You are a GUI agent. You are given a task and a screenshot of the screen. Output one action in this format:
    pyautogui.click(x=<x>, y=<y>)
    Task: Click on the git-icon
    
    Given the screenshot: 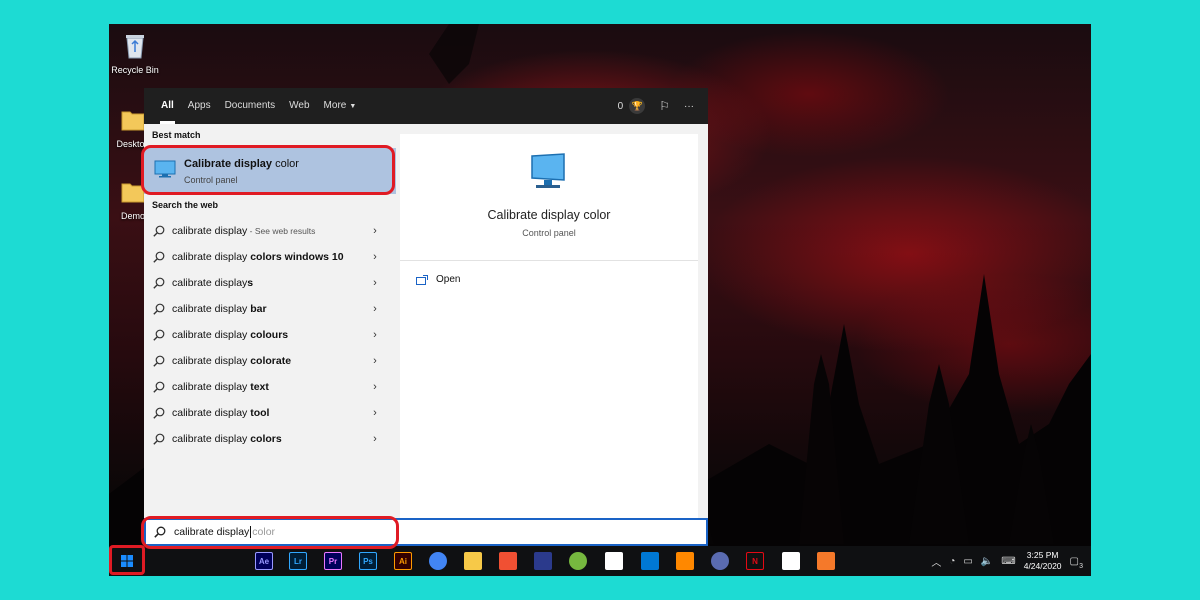 What is the action you would take?
    pyautogui.click(x=508, y=561)
    